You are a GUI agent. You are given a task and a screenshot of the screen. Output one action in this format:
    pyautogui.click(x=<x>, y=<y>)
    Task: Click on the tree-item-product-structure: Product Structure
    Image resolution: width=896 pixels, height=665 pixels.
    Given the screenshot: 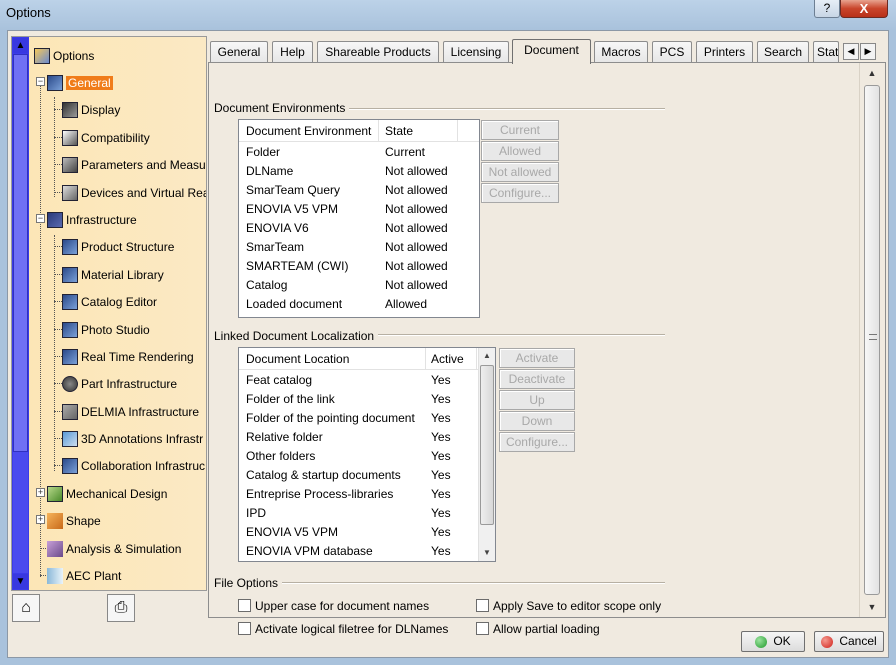 What is the action you would take?
    pyautogui.click(x=118, y=246)
    